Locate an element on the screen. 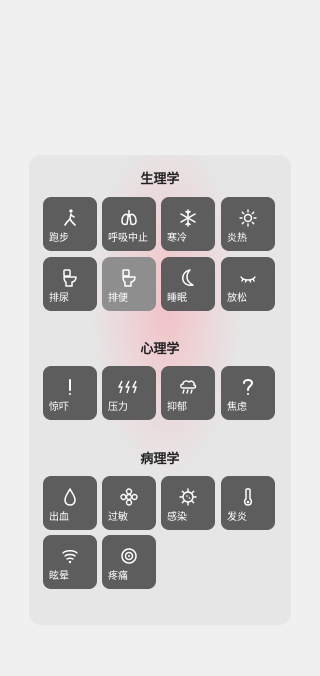 The height and width of the screenshot is (676, 320). tile-cold: 寒冷 is located at coordinates (188, 224).